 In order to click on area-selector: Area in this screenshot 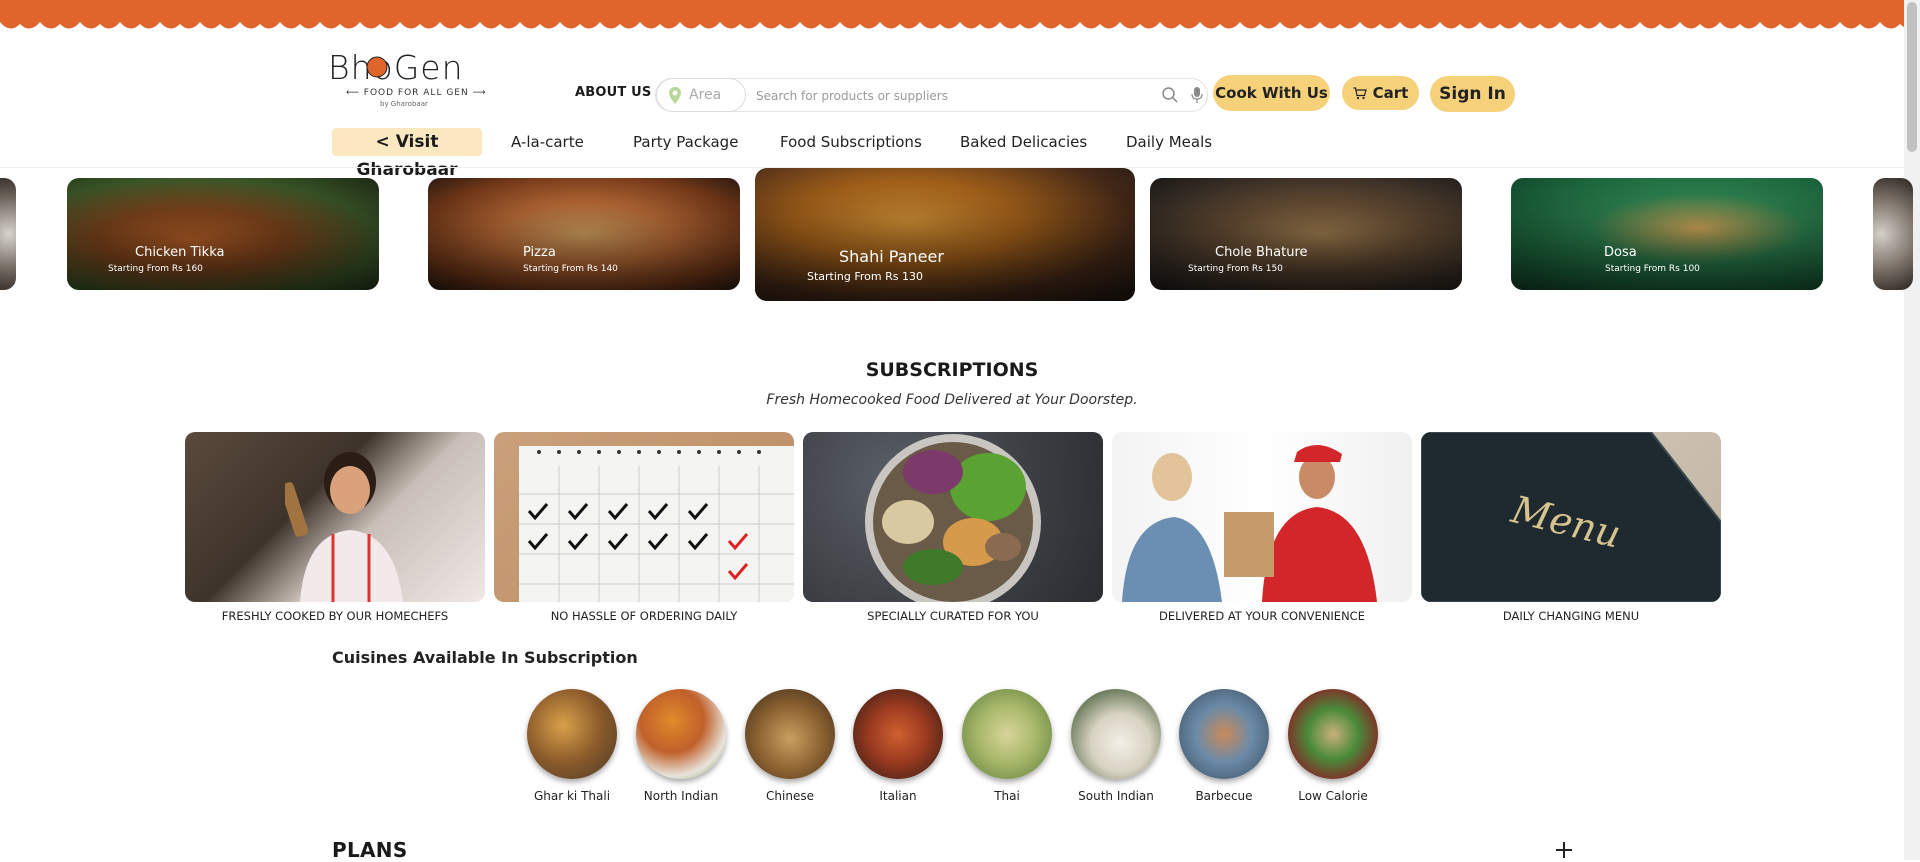, I will do `click(701, 95)`.